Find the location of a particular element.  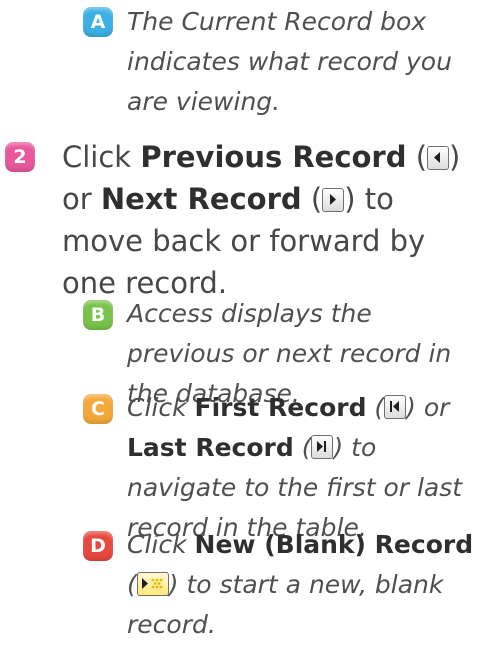

new-blank-record-icon is located at coordinates (152, 584).